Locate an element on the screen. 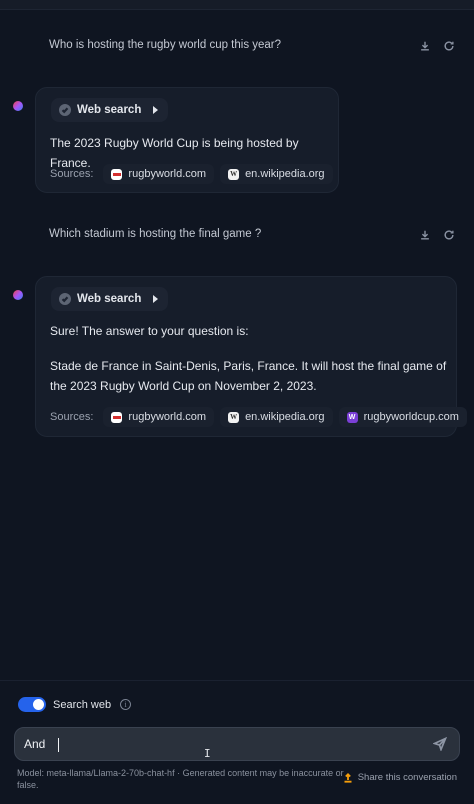  top-bar is located at coordinates (237, 5).